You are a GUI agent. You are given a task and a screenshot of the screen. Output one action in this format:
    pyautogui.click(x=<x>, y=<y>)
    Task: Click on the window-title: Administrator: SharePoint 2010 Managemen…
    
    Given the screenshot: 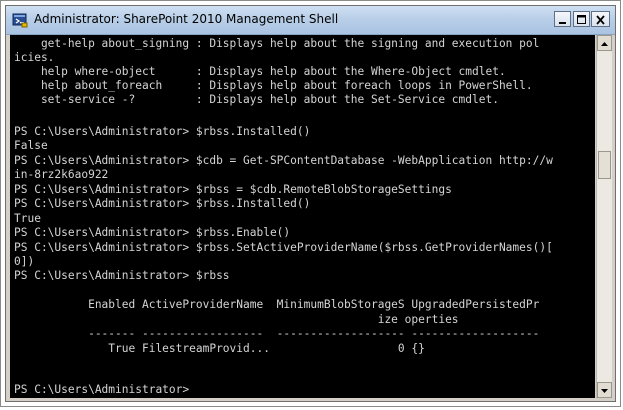 What is the action you would take?
    pyautogui.click(x=186, y=19)
    